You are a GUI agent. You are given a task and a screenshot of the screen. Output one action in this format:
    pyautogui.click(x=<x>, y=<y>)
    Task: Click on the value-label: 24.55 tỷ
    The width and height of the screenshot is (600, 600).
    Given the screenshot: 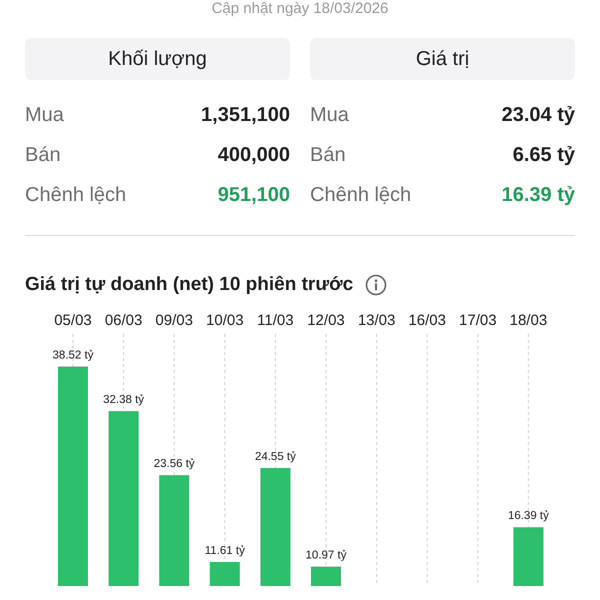 What is the action you would take?
    pyautogui.click(x=275, y=457)
    